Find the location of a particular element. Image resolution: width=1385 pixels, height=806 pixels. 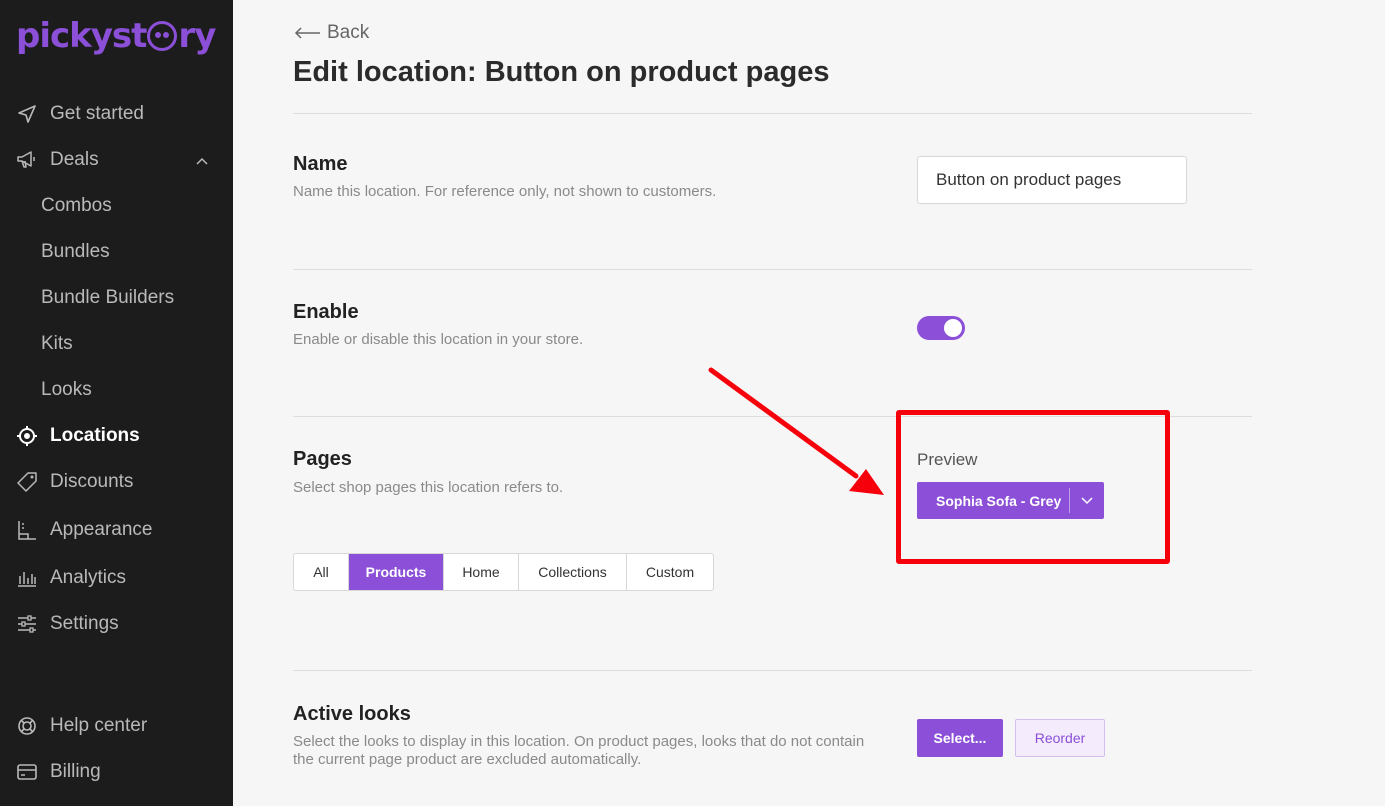

pages-section-title: Pages is located at coordinates (322, 459).